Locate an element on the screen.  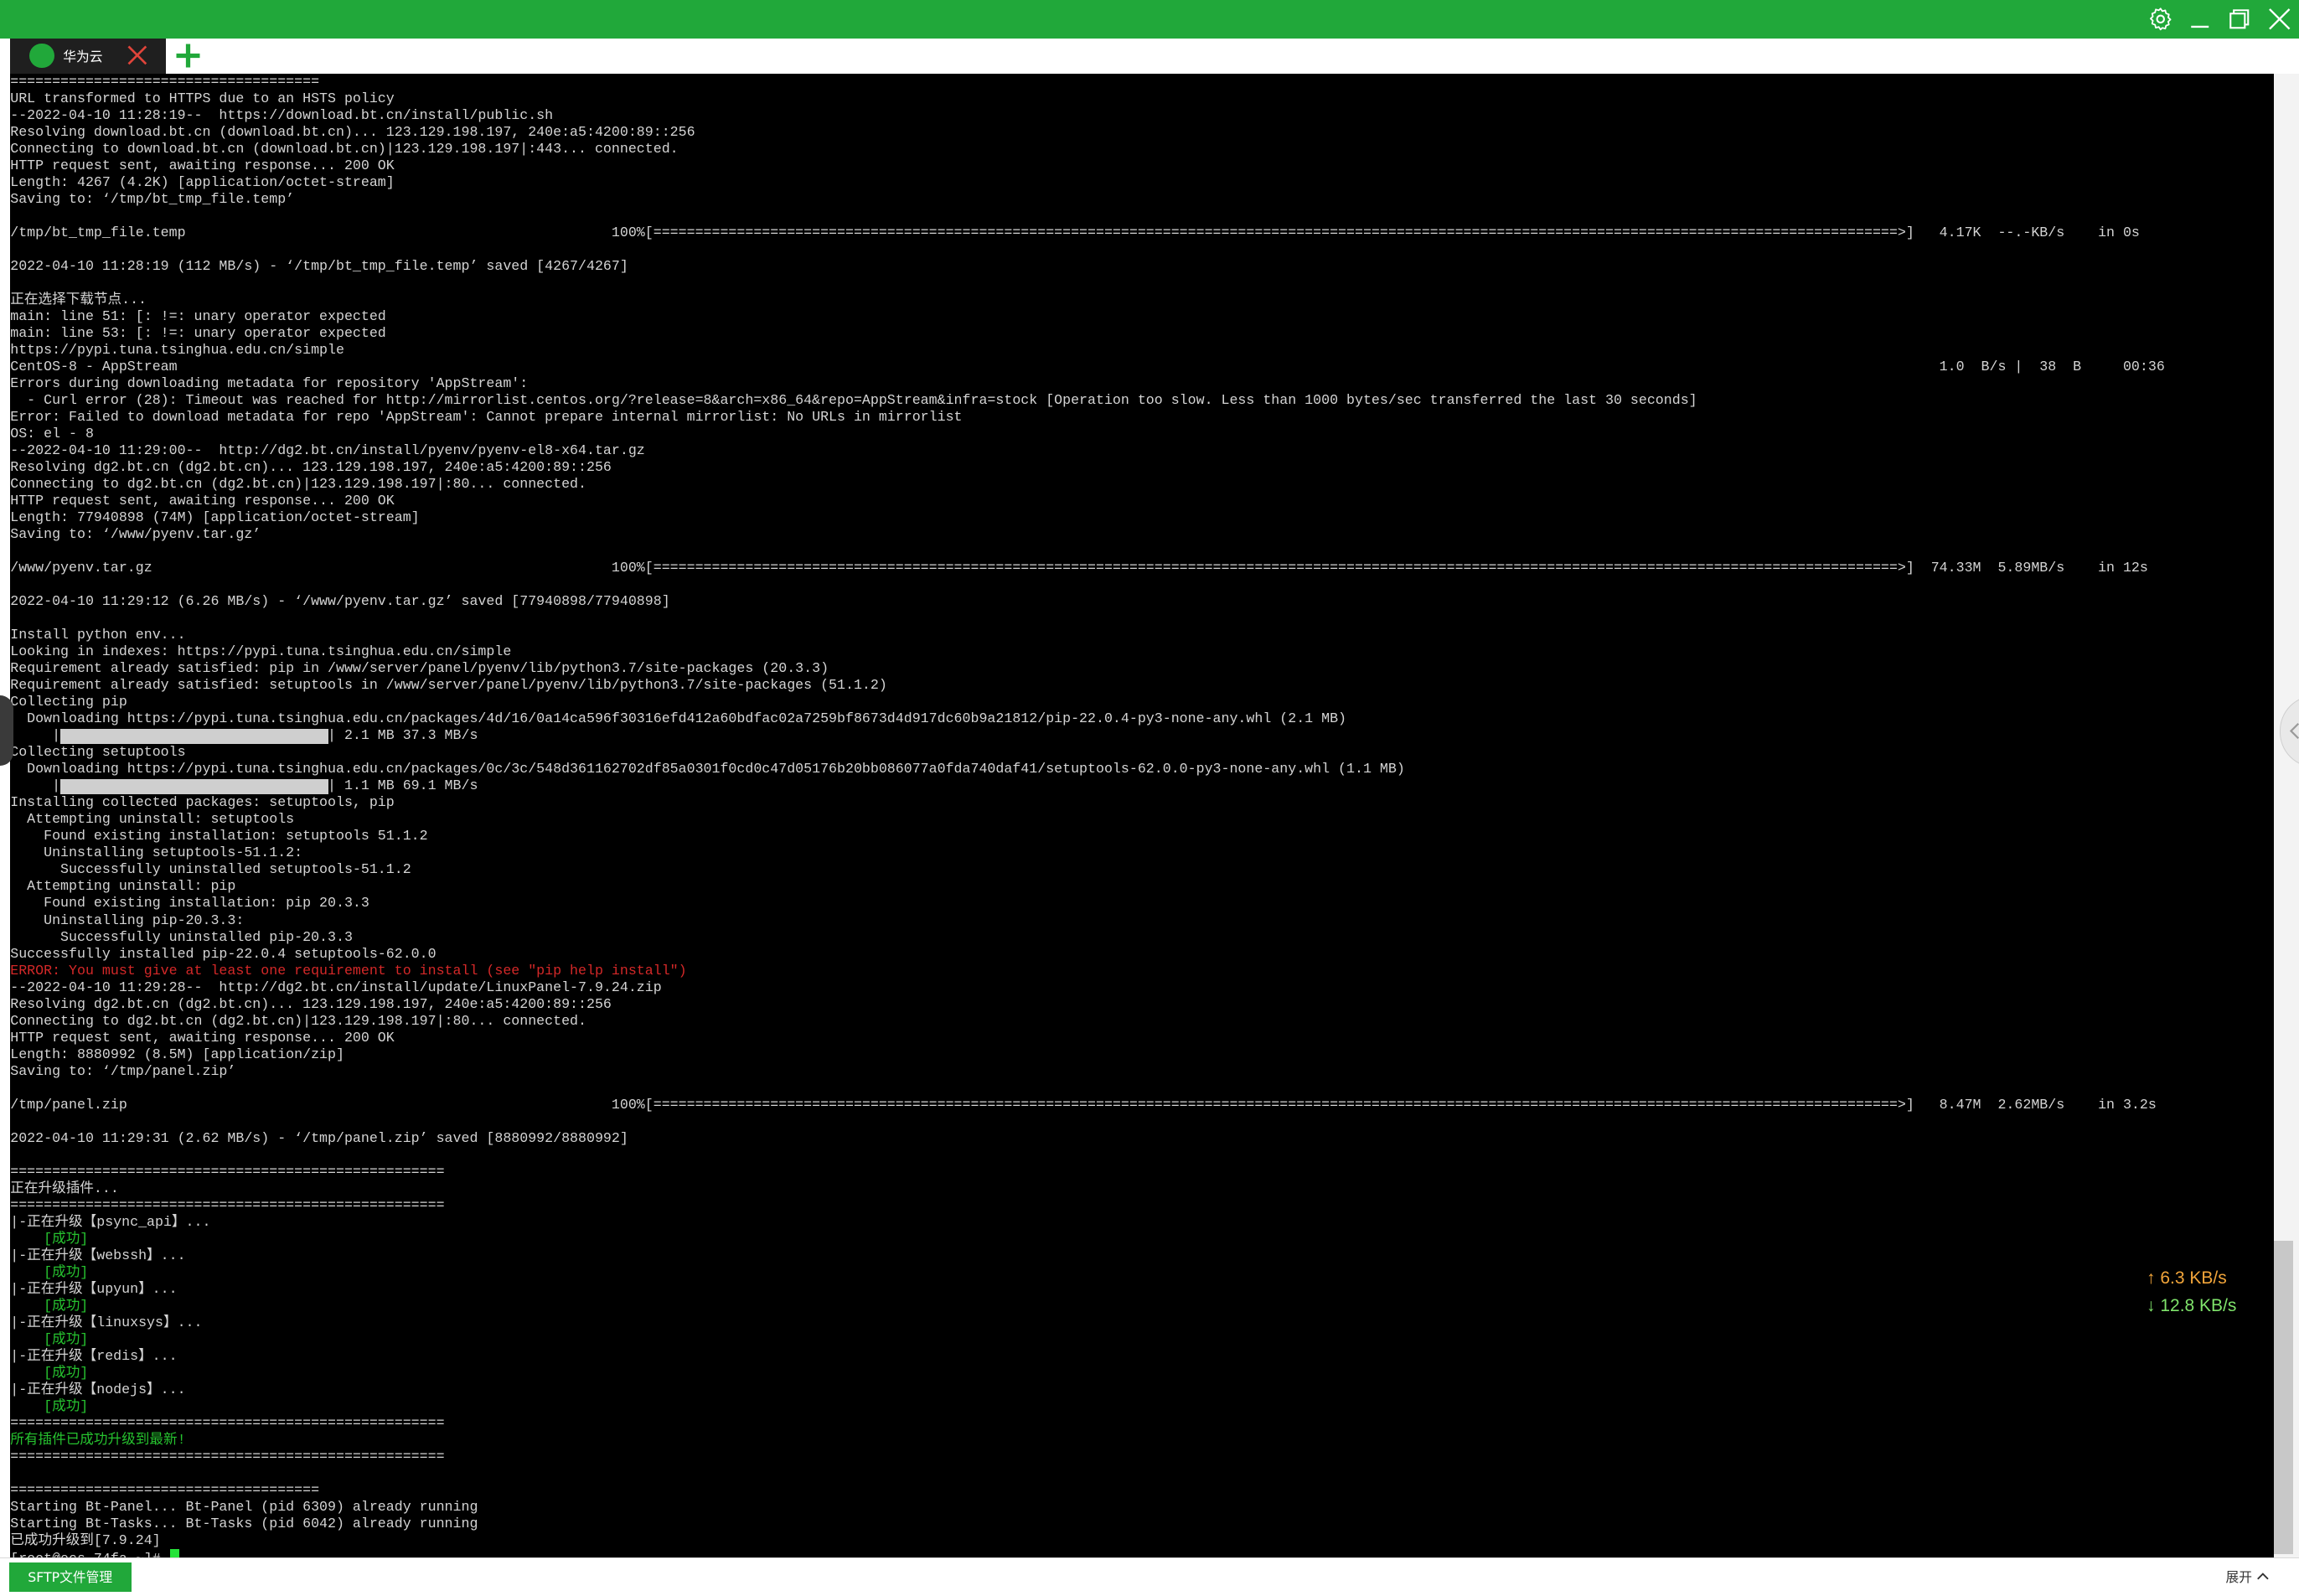
terminal-line: Found existing installation: pip 20.3.3 is located at coordinates (189, 903).